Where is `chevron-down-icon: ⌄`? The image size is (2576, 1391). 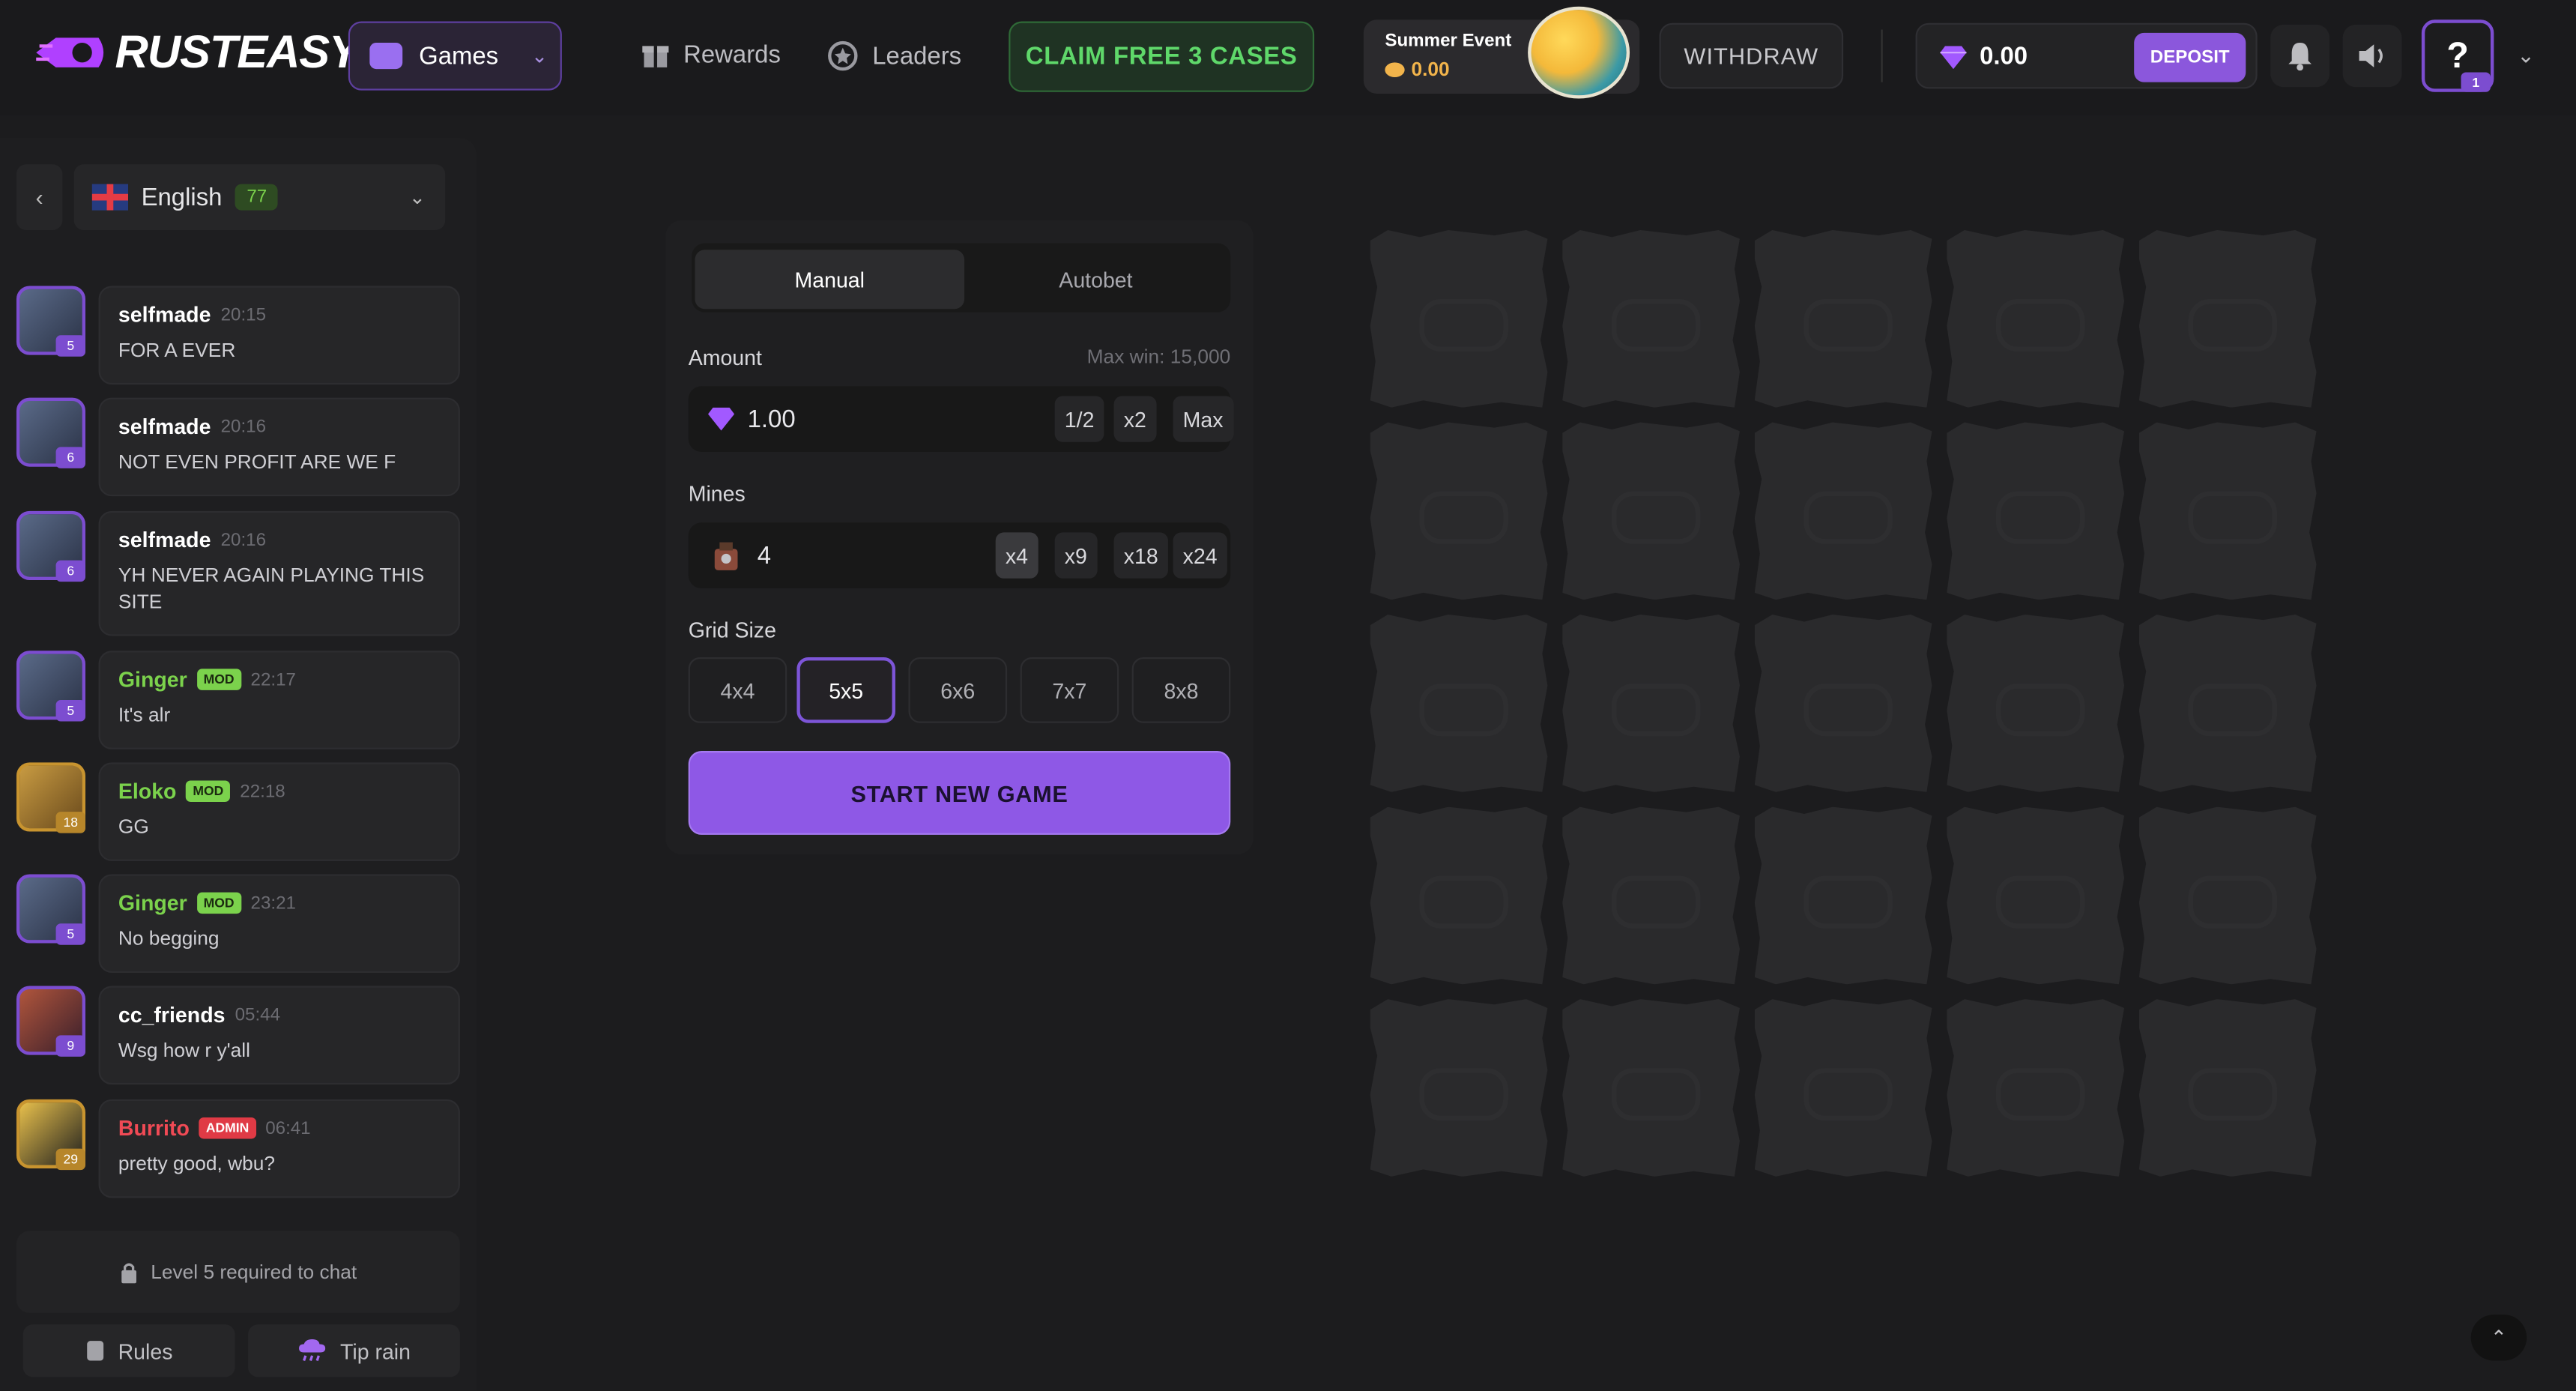
chevron-down-icon: ⌄ is located at coordinates (417, 197).